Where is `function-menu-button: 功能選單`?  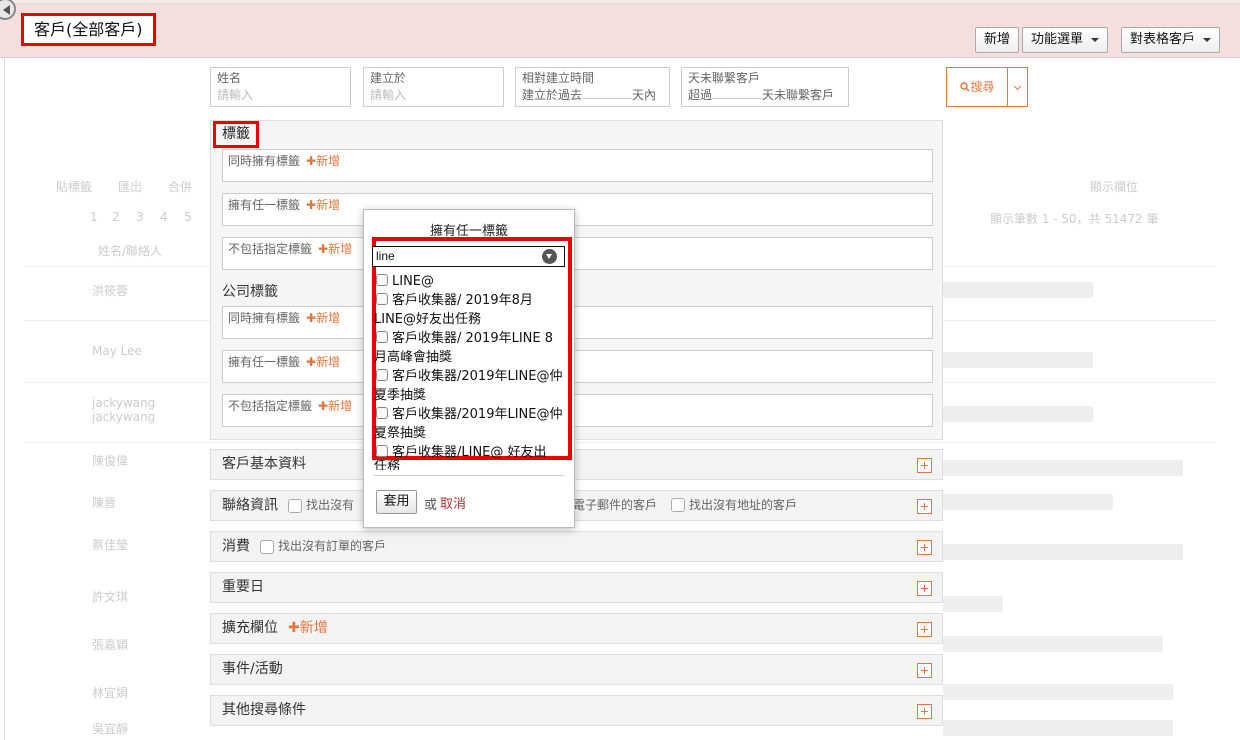
function-menu-button: 功能選單 is located at coordinates (1065, 40).